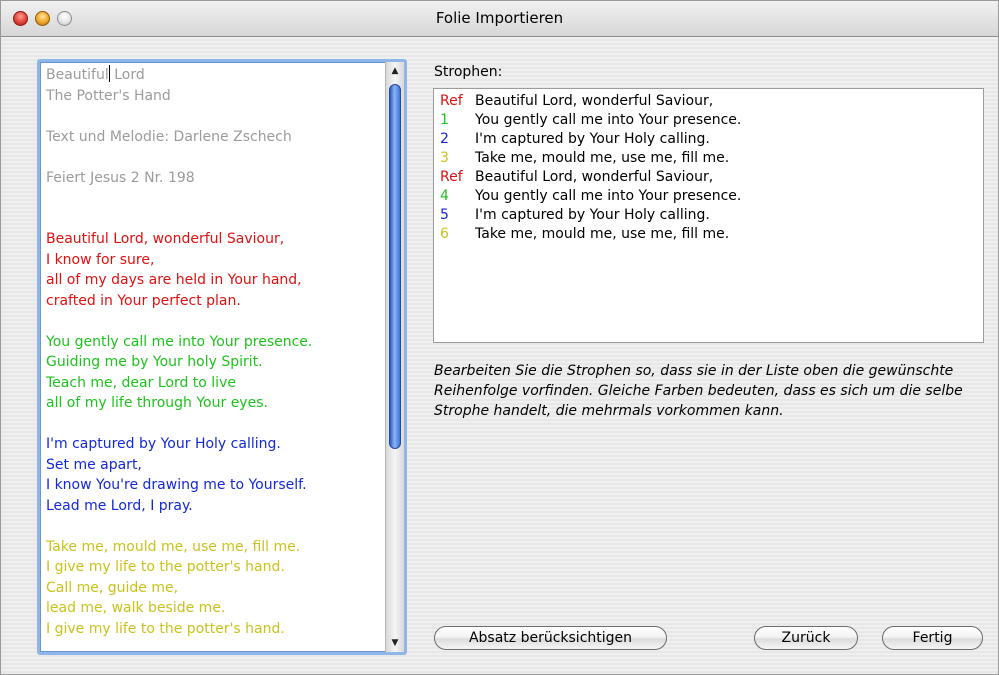 This screenshot has width=999, height=675. I want to click on lyrics-line: I know for sure,, so click(100, 259).